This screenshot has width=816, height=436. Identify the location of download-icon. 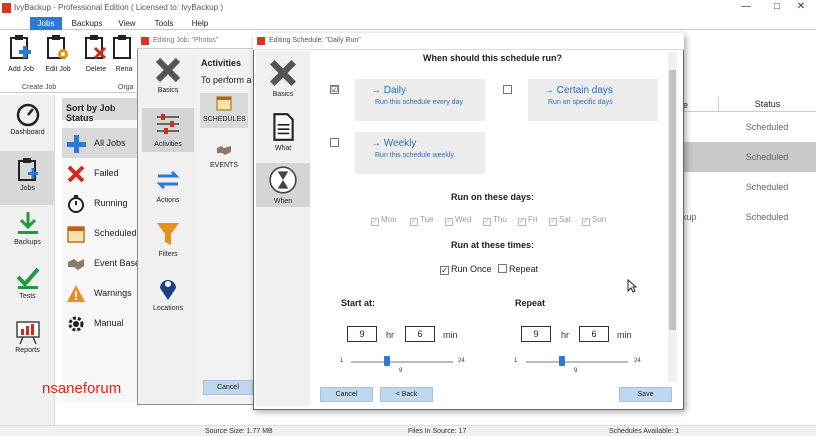
(27, 223).